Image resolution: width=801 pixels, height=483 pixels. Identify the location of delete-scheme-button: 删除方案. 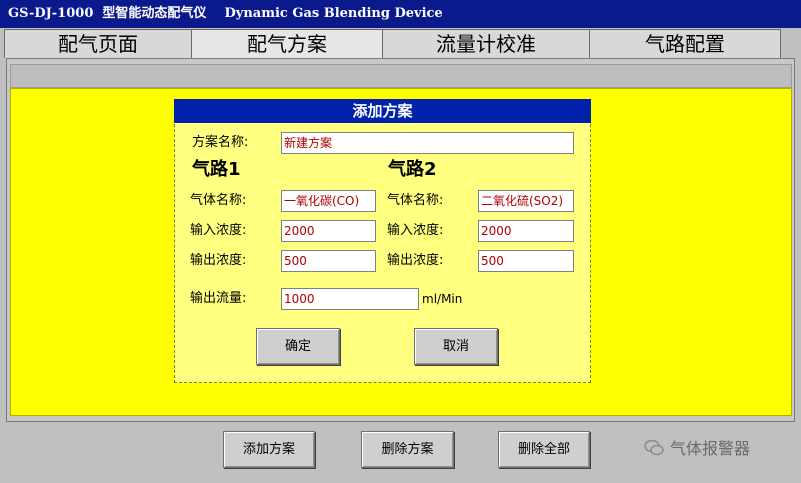
(407, 449).